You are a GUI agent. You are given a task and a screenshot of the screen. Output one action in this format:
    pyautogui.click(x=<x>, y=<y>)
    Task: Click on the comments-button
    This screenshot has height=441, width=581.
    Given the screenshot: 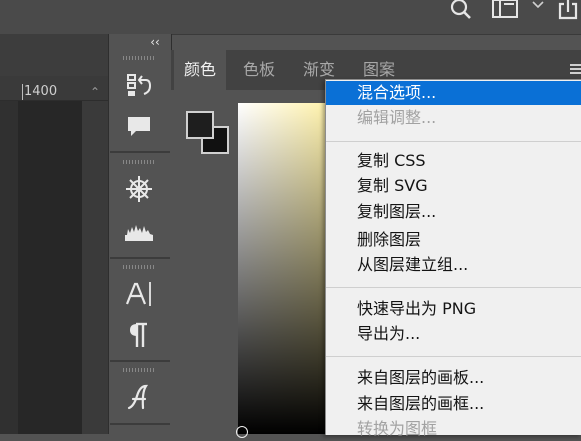 What is the action you would take?
    pyautogui.click(x=139, y=127)
    